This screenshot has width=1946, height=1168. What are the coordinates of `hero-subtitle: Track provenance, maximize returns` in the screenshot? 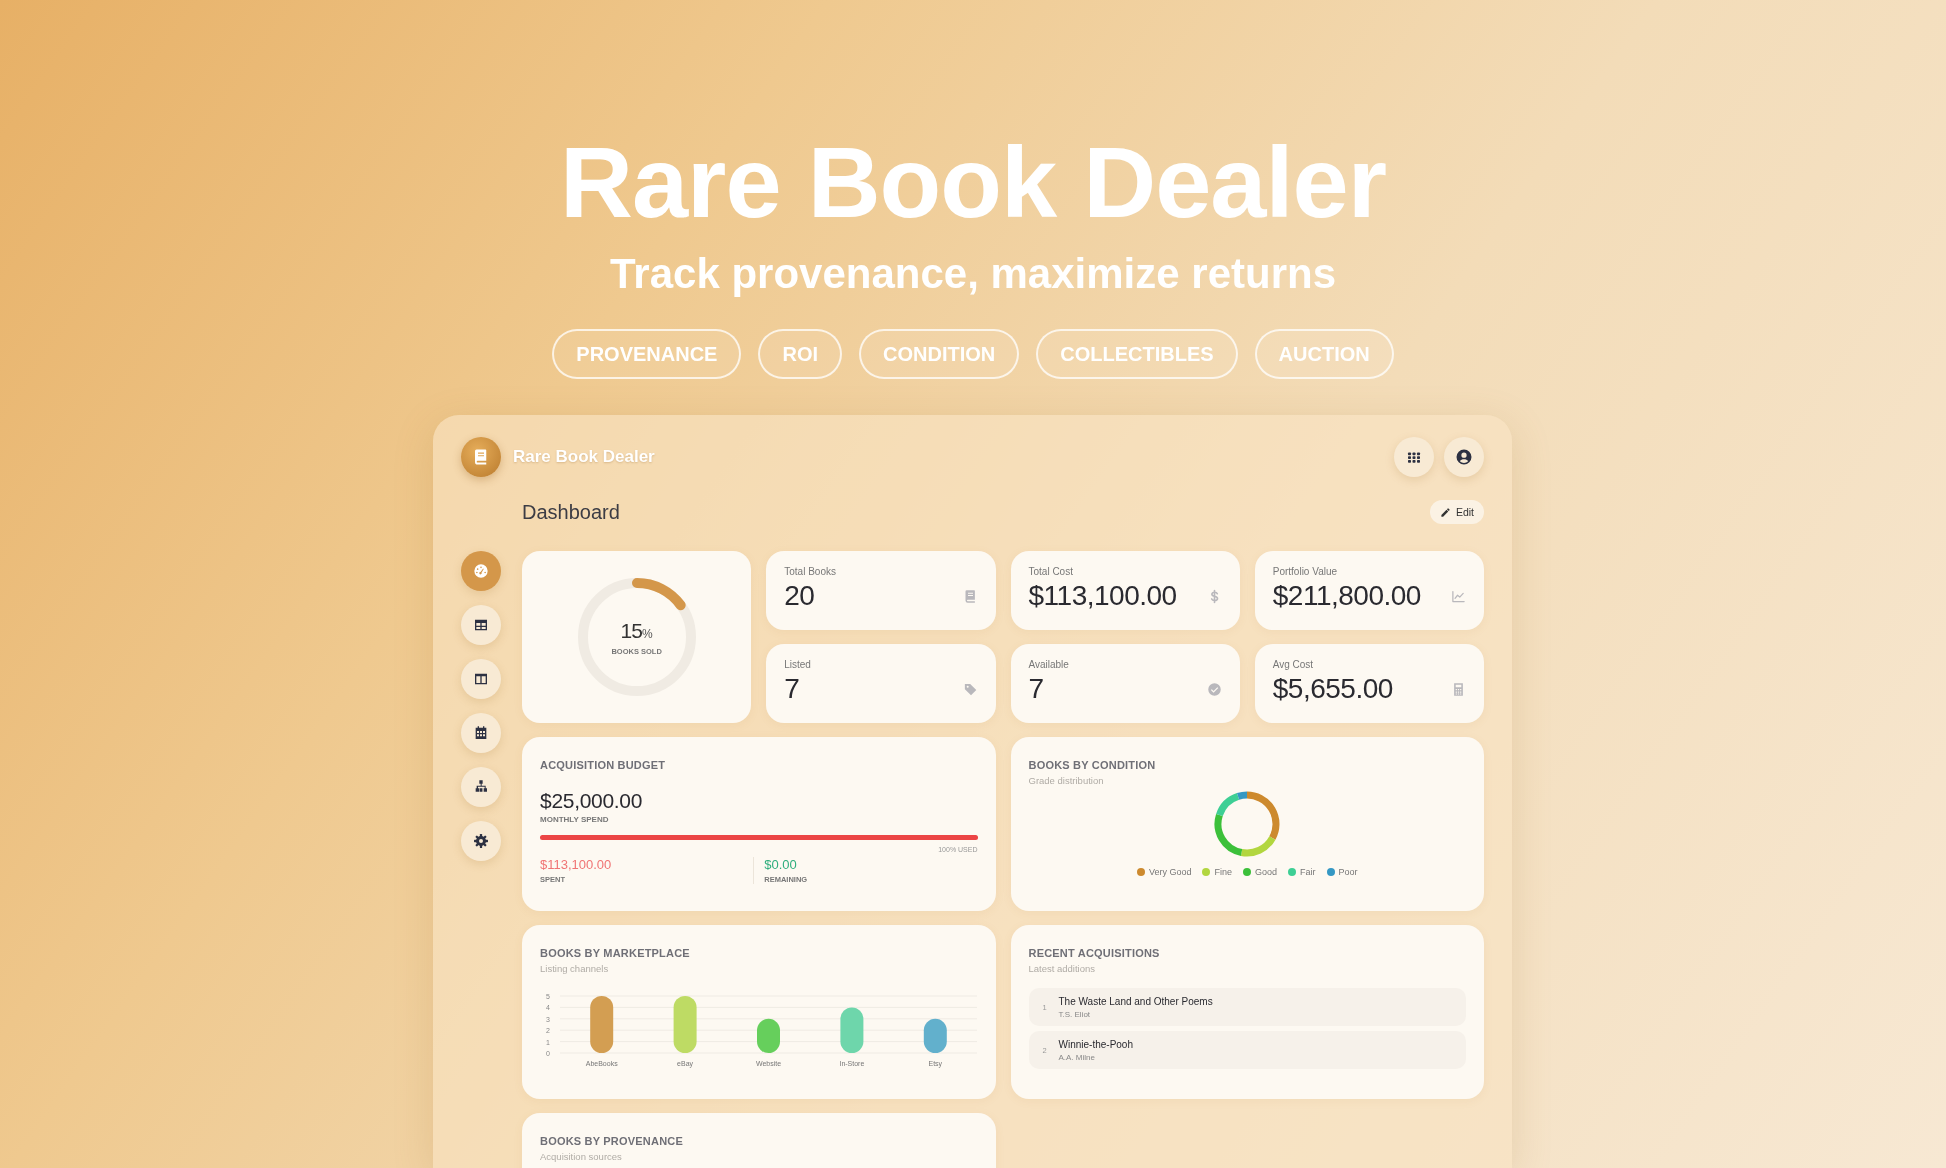 It's located at (973, 274).